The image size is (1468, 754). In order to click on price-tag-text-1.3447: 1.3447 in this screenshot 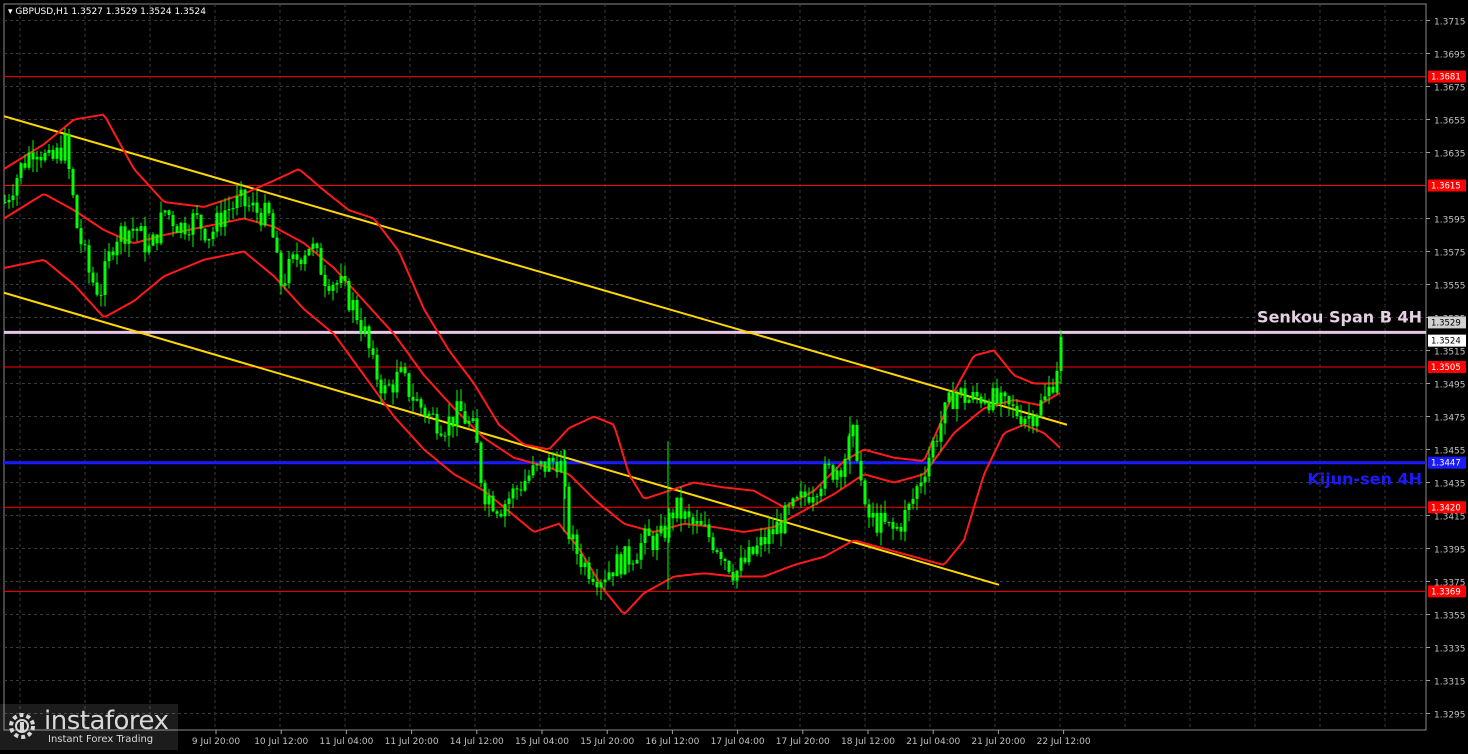, I will do `click(1446, 464)`.